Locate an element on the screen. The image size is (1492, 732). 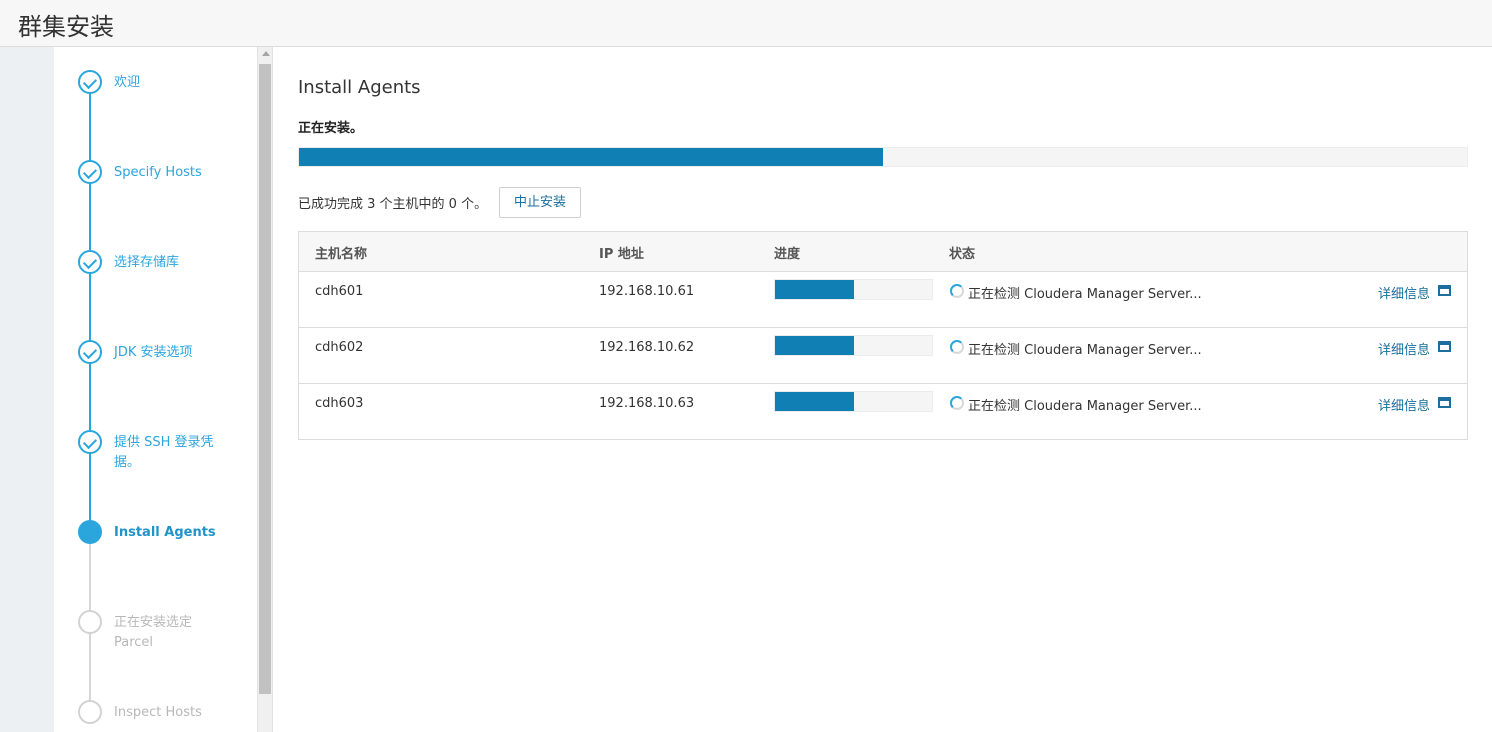
column-header-hostname: 主机名称 is located at coordinates (341, 254).